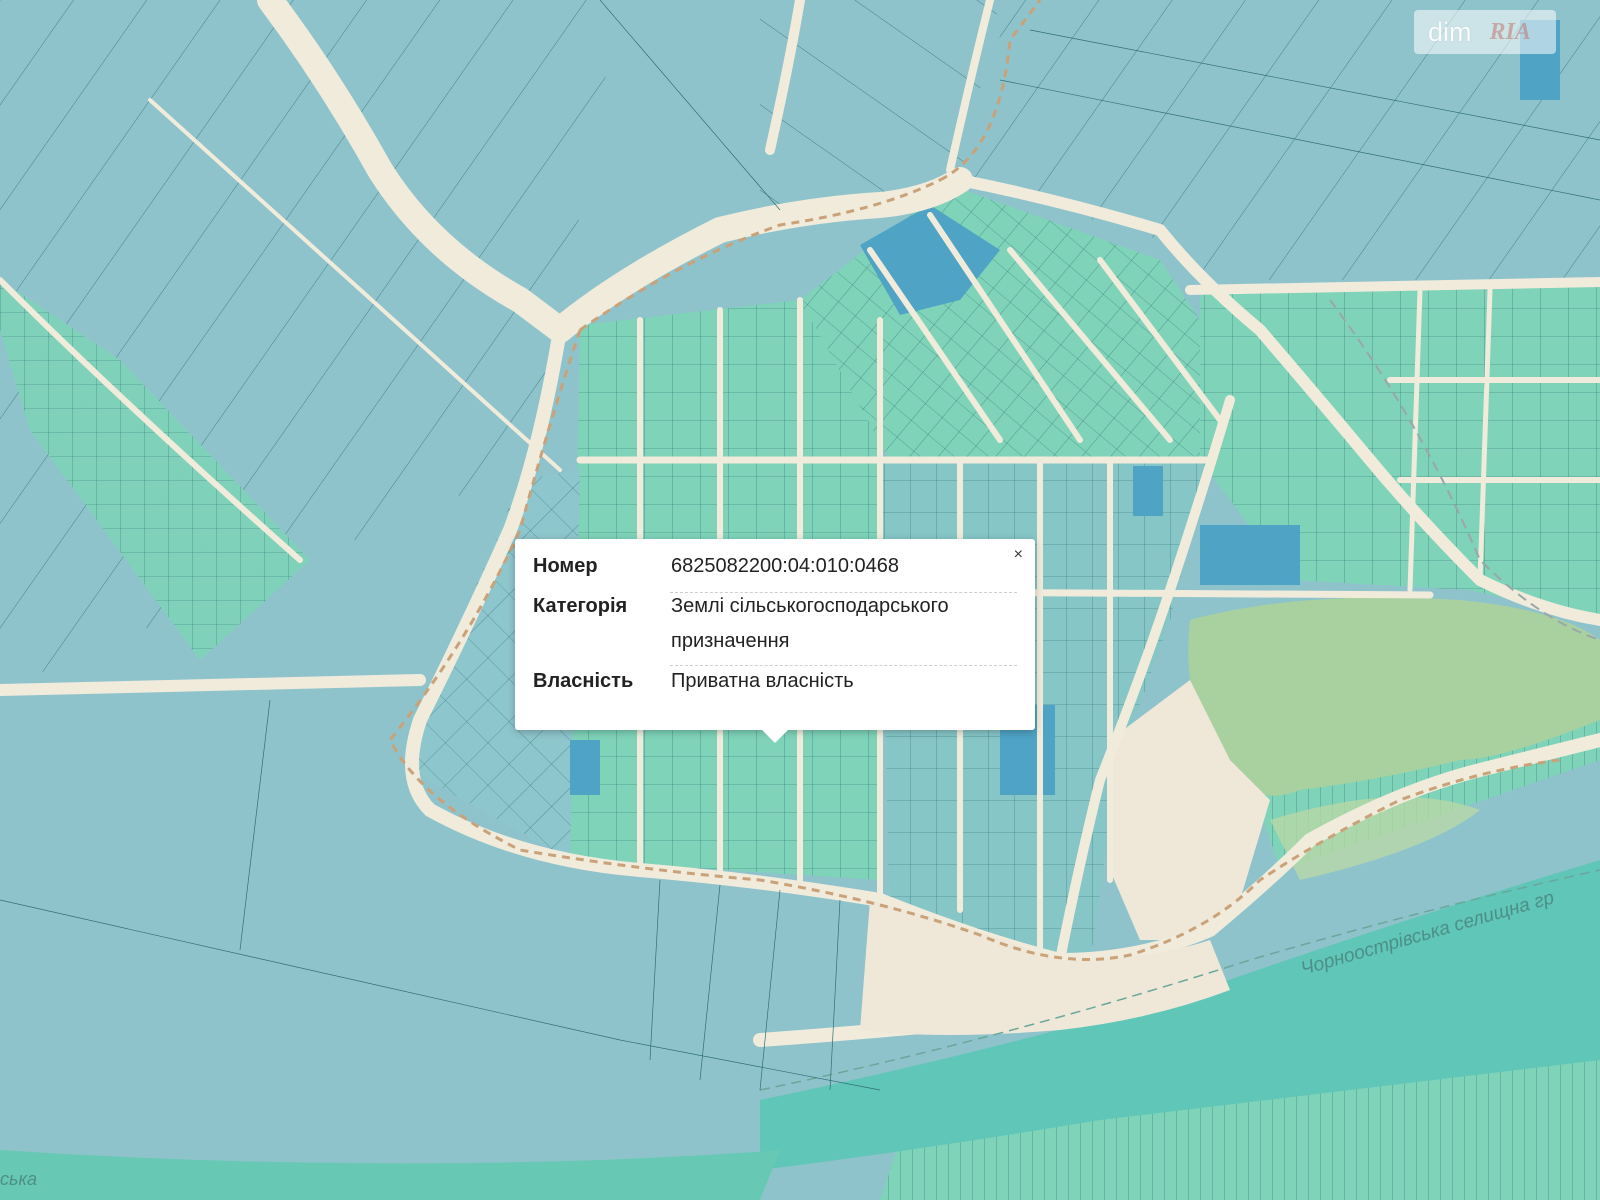  Describe the element at coordinates (580, 606) in the screenshot. I see `field-category-label: Категорія` at that location.